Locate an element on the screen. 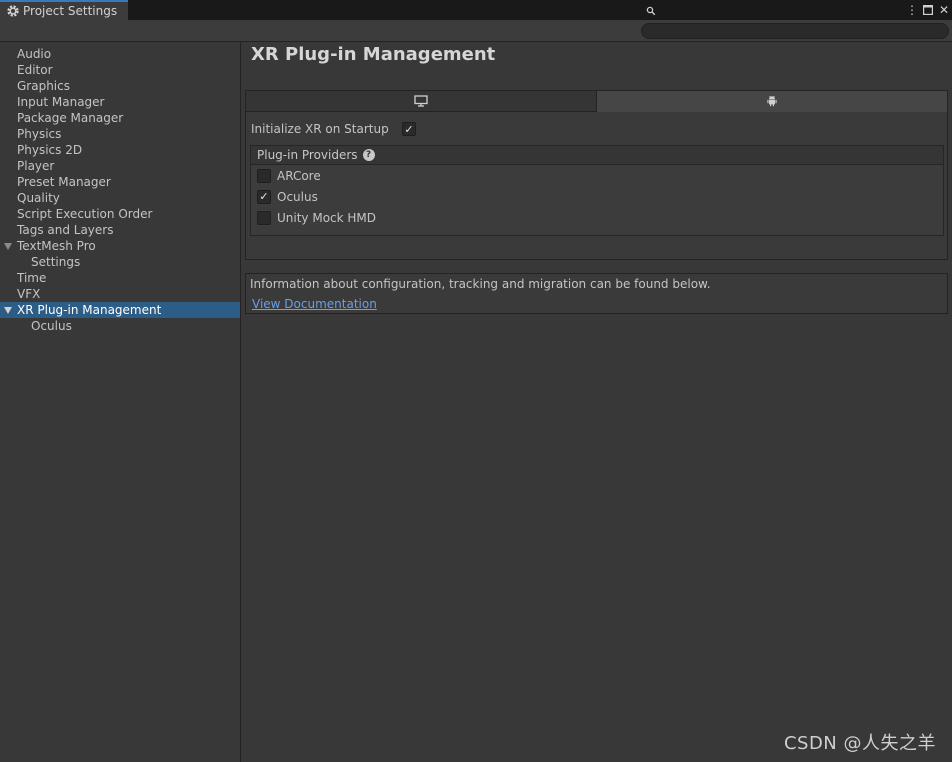  maximize-icon is located at coordinates (928, 10).